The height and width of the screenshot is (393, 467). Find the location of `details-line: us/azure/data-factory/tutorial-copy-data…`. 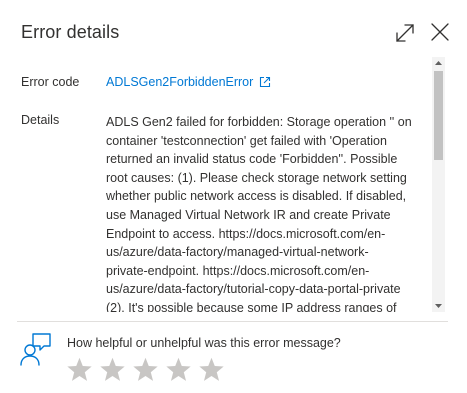

details-line: us/azure/data-factory/tutorial-copy-data… is located at coordinates (253, 289).